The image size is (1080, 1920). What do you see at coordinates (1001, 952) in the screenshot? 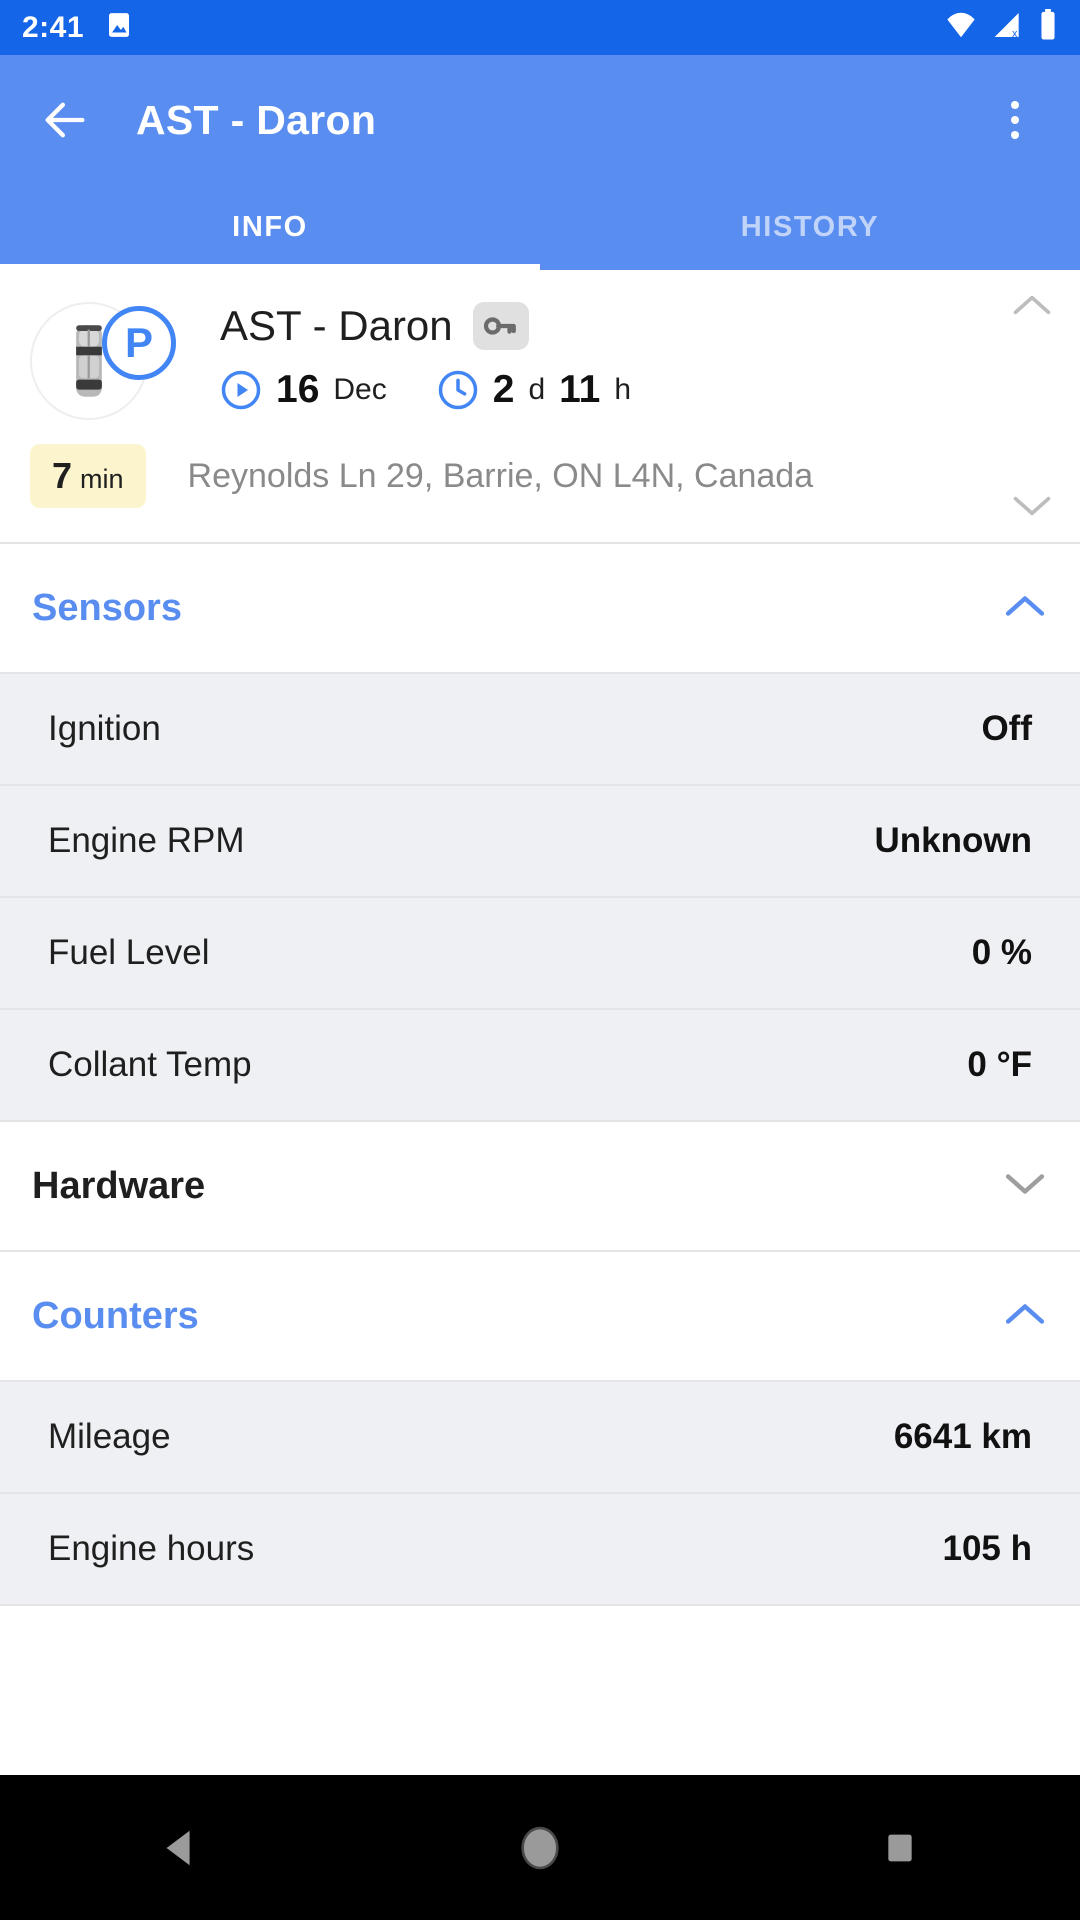
I see `row-value: 0 %` at bounding box center [1001, 952].